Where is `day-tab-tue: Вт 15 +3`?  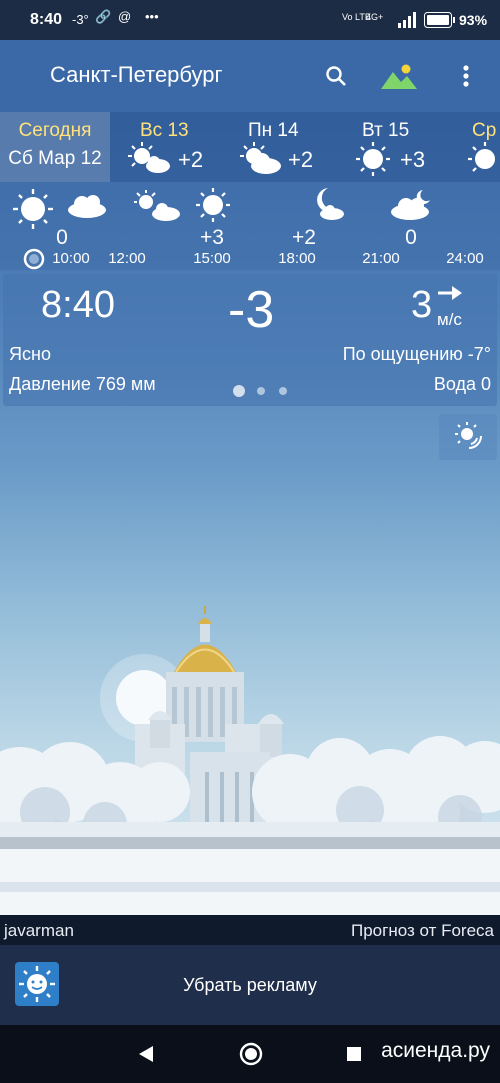
day-tab-tue: Вт 15 +3 is located at coordinates (392, 147).